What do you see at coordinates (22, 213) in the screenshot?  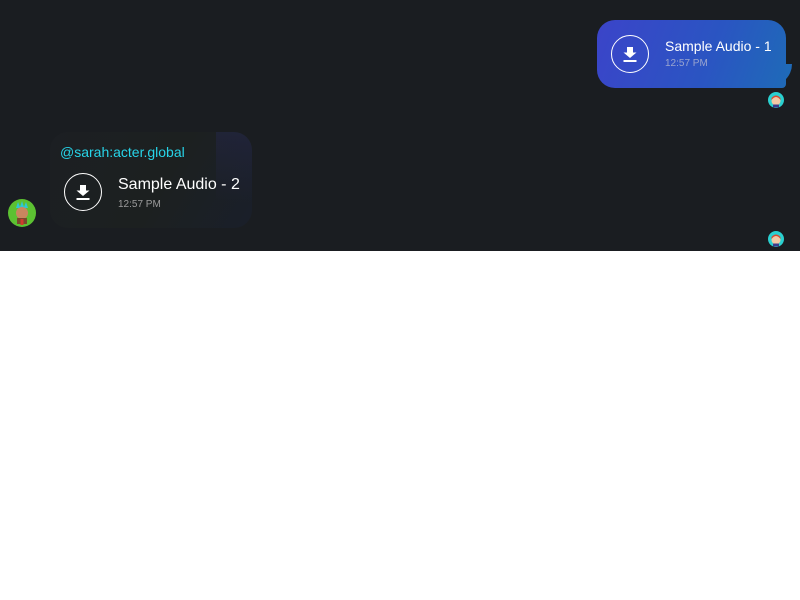 I see `sender-avatar` at bounding box center [22, 213].